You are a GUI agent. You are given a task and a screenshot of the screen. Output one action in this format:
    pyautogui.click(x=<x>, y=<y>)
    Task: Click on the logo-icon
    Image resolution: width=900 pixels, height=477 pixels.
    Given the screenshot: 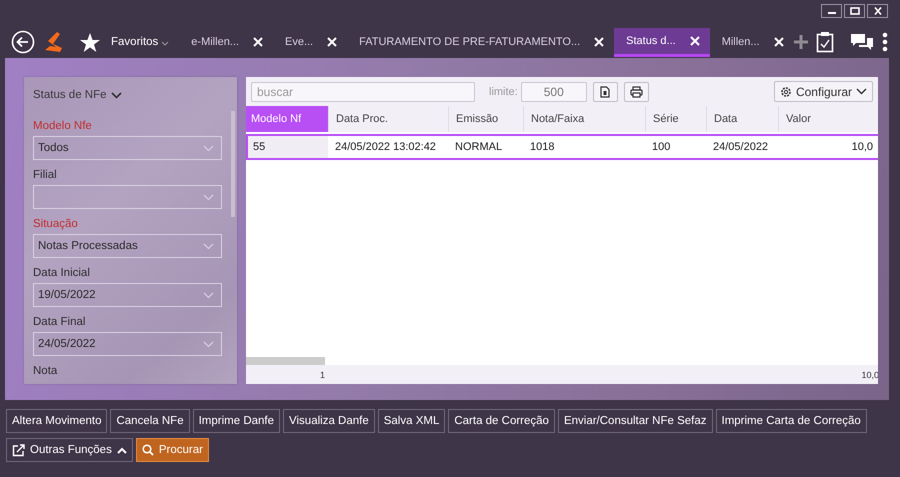 What is the action you would take?
    pyautogui.click(x=53, y=42)
    